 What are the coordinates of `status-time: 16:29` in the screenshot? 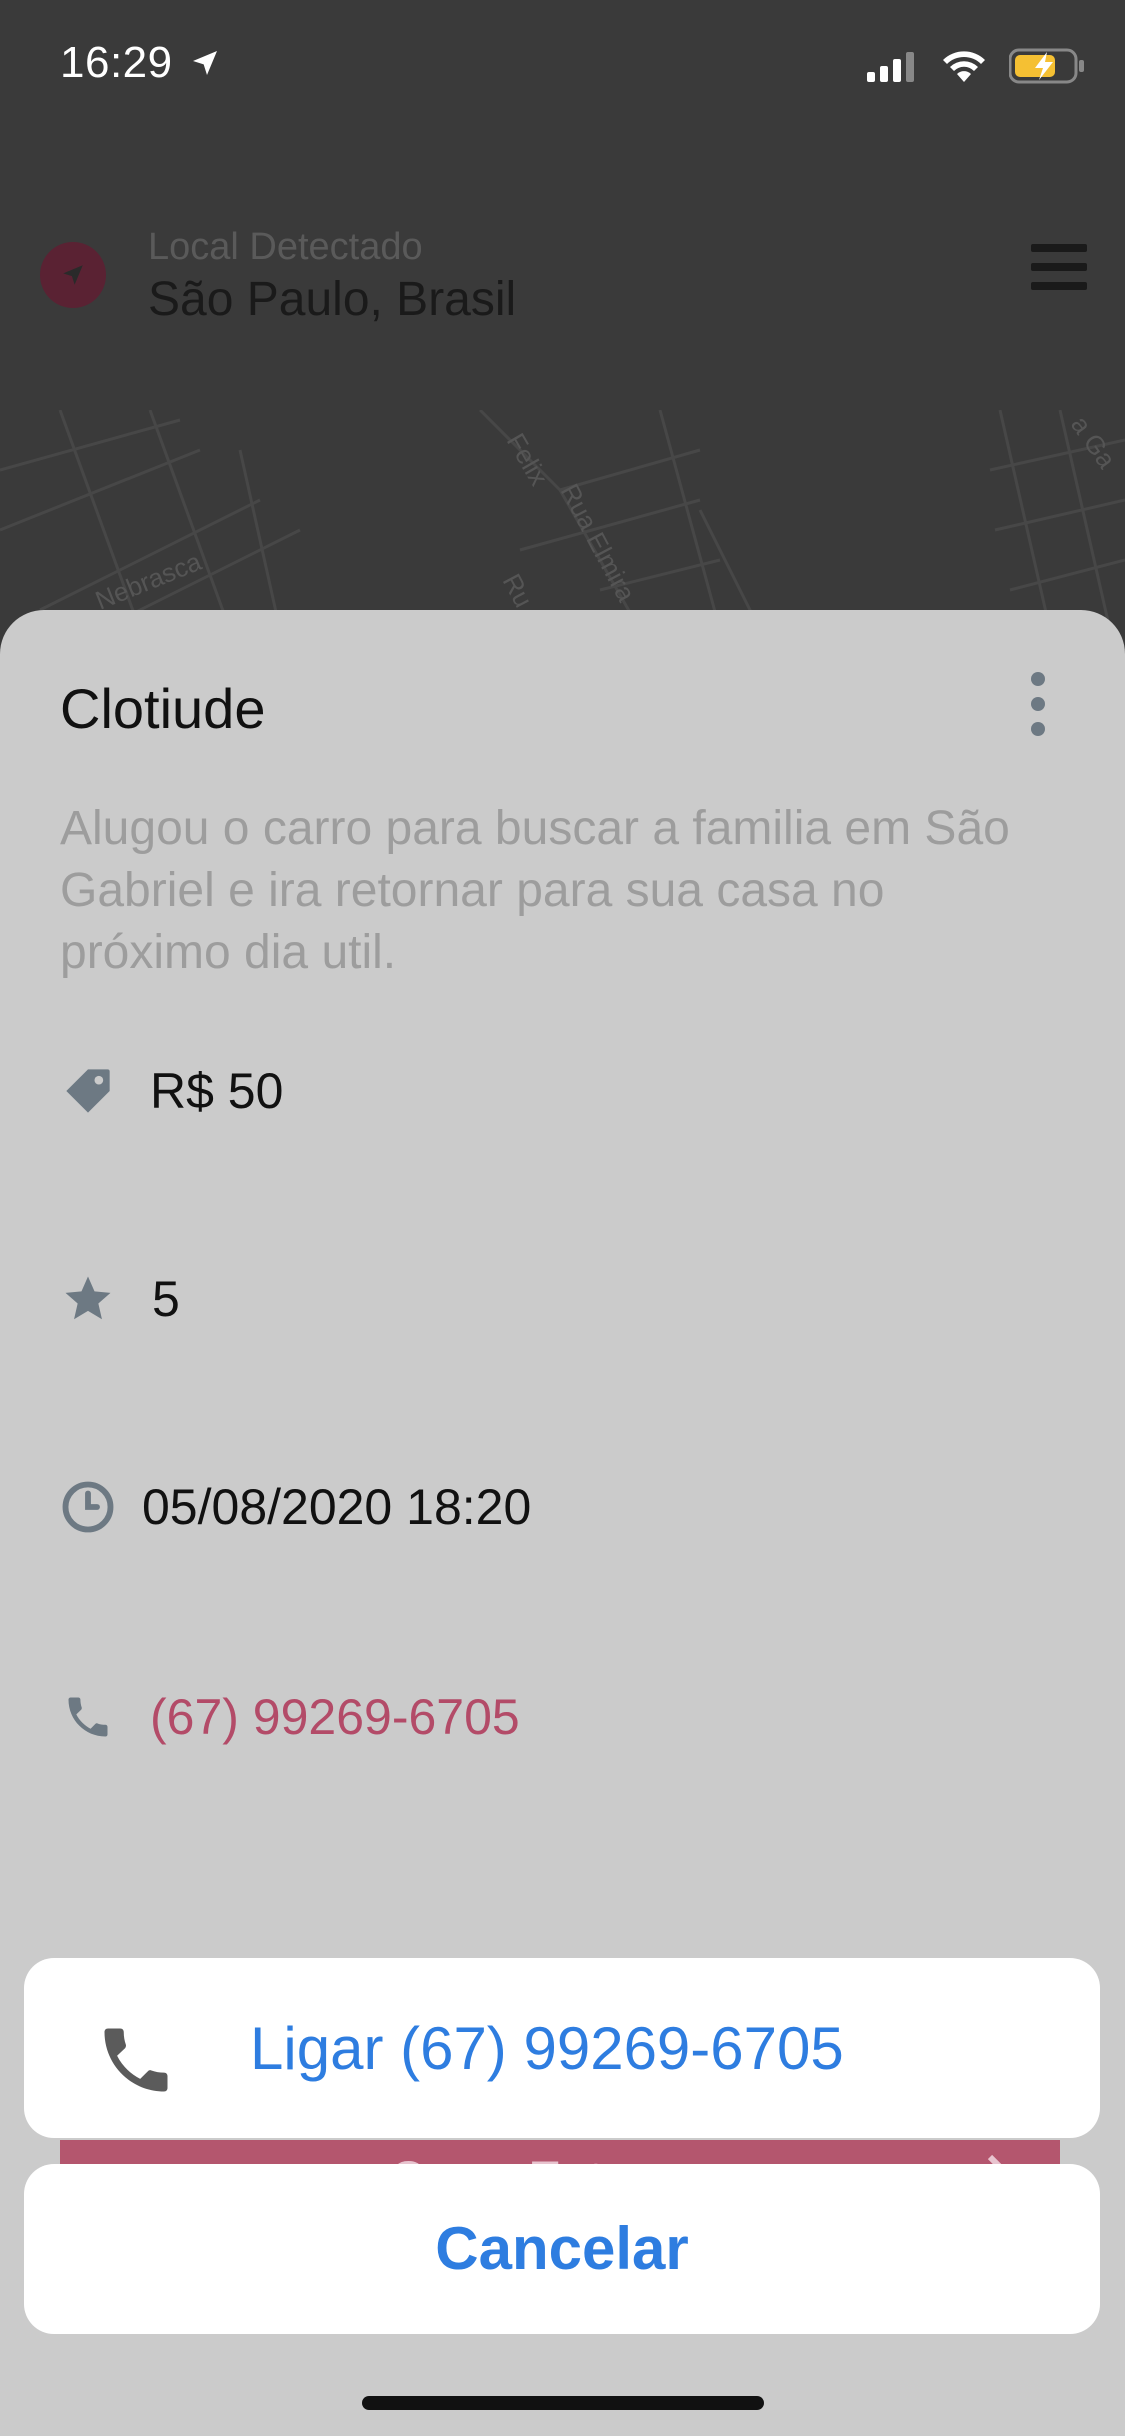 It's located at (140, 63).